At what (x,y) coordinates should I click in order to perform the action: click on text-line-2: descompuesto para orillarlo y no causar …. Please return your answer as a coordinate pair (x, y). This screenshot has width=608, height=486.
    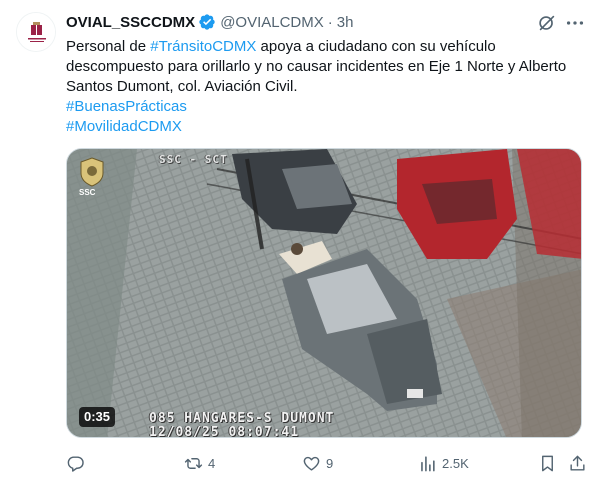
    Looking at the image, I should click on (316, 66).